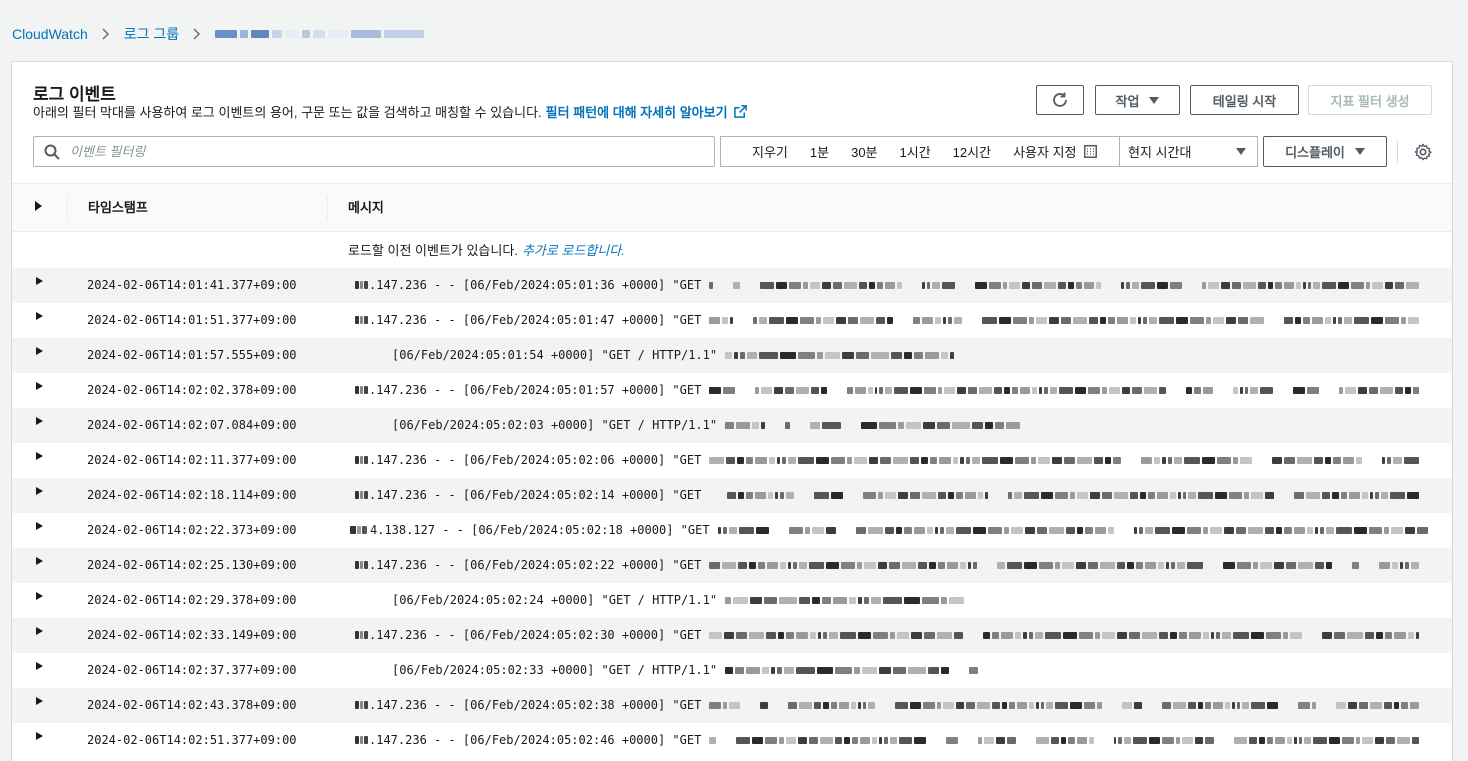  What do you see at coordinates (392, 151) in the screenshot?
I see `filter-events-input` at bounding box center [392, 151].